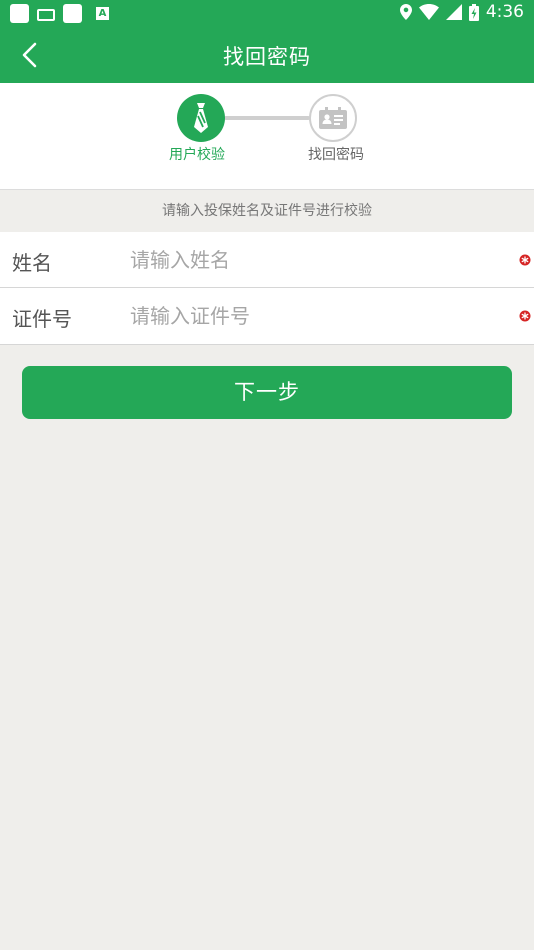 The width and height of the screenshot is (534, 950). I want to click on page-title: 找回密码, so click(267, 57).